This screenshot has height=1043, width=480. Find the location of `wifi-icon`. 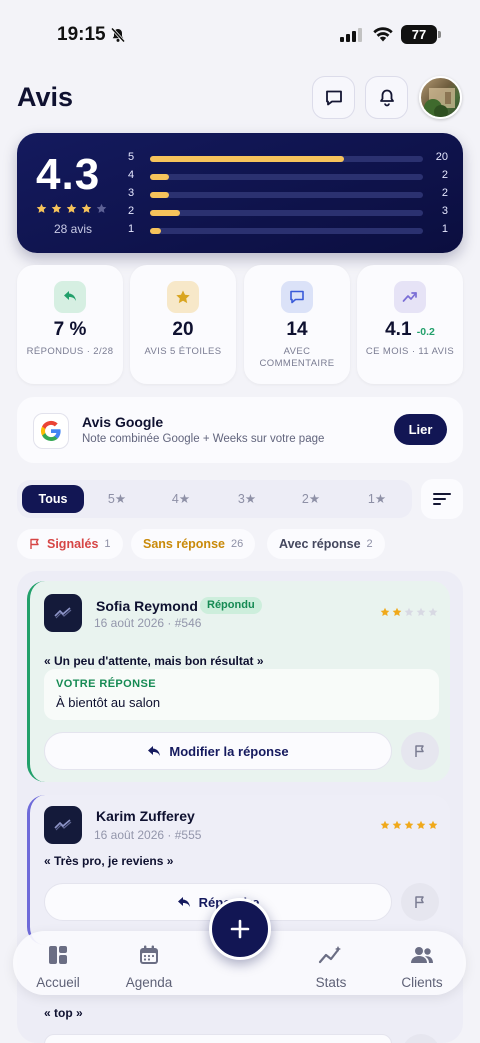

wifi-icon is located at coordinates (383, 33).